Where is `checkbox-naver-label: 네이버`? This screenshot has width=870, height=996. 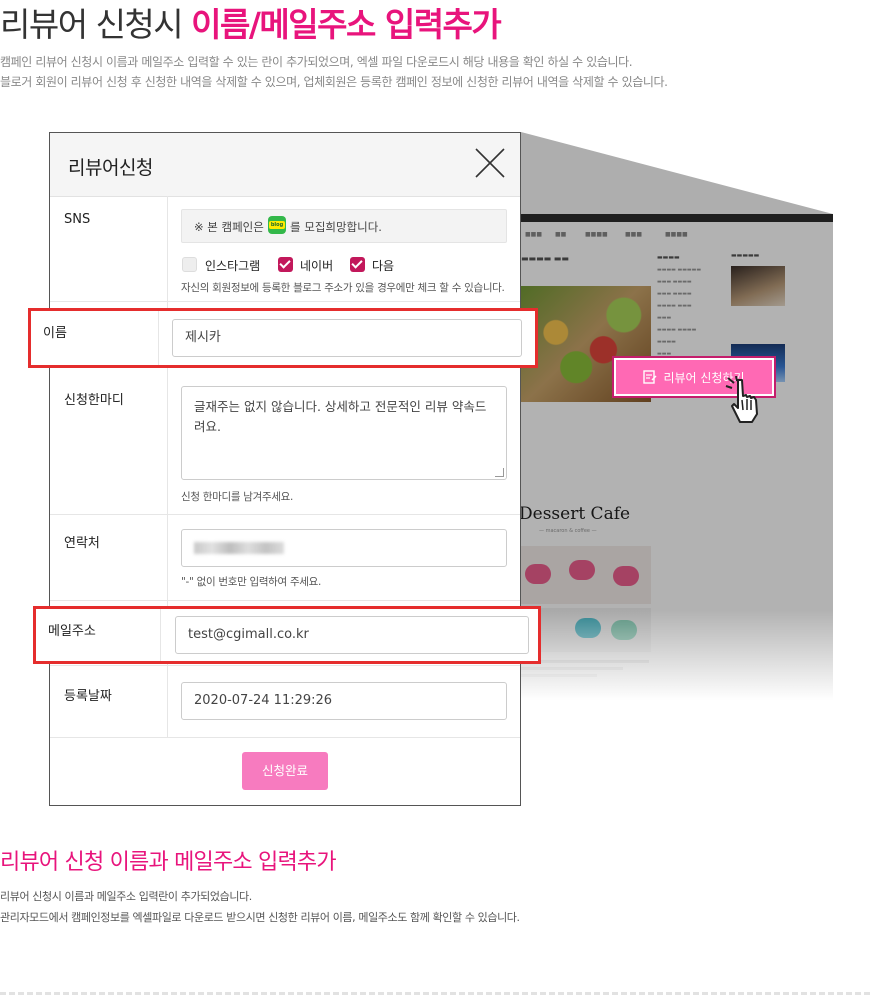 checkbox-naver-label: 네이버 is located at coordinates (317, 266).